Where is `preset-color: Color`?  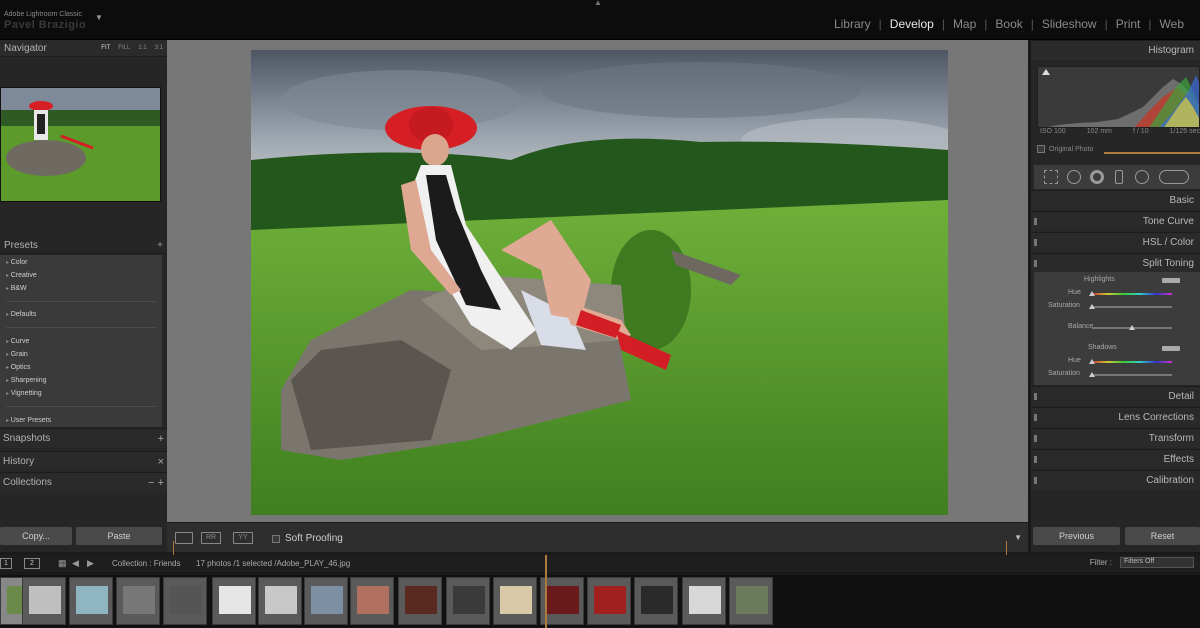 preset-color: Color is located at coordinates (17, 262).